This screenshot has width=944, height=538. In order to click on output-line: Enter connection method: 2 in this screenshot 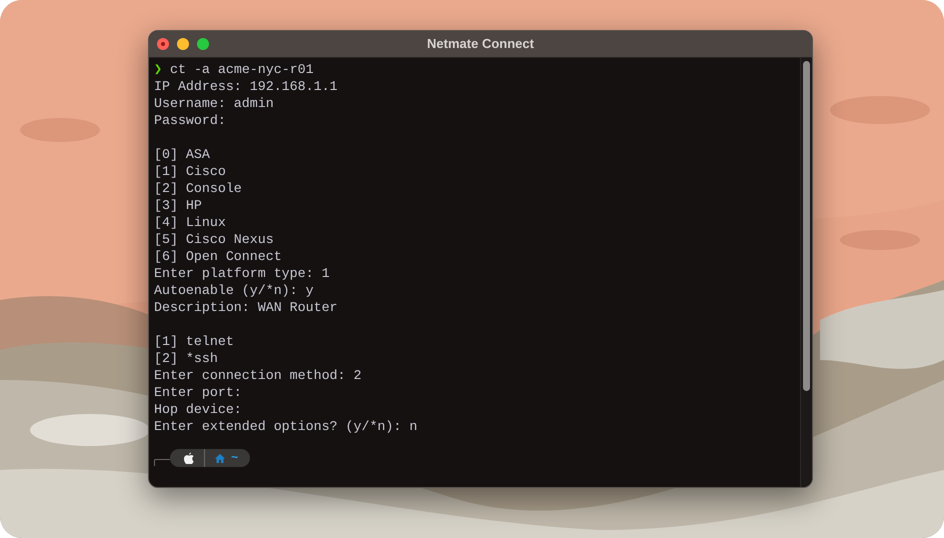, I will do `click(258, 375)`.